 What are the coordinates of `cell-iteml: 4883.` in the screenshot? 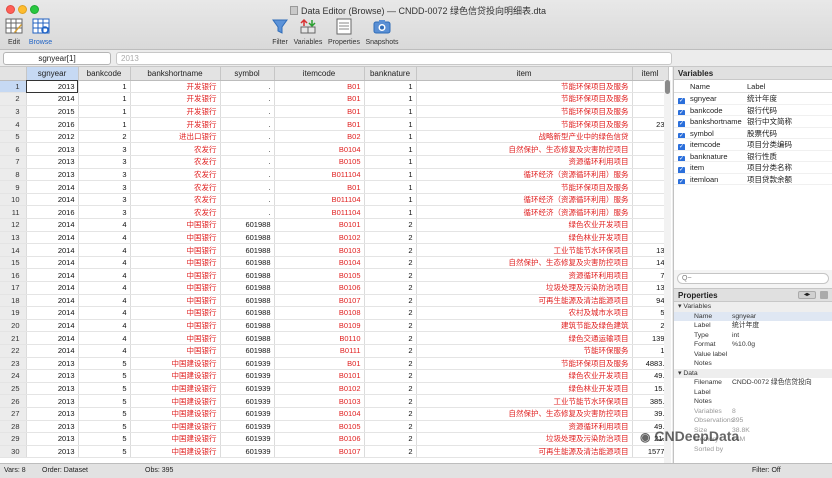 It's located at (650, 364).